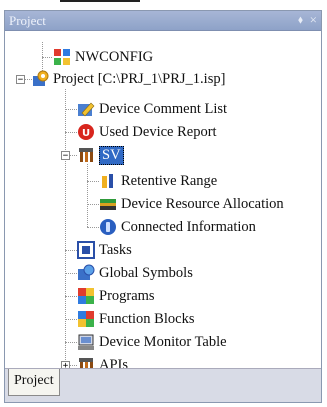 The height and width of the screenshot is (407, 327). What do you see at coordinates (300, 20) in the screenshot?
I see `pin-icon: ⬧` at bounding box center [300, 20].